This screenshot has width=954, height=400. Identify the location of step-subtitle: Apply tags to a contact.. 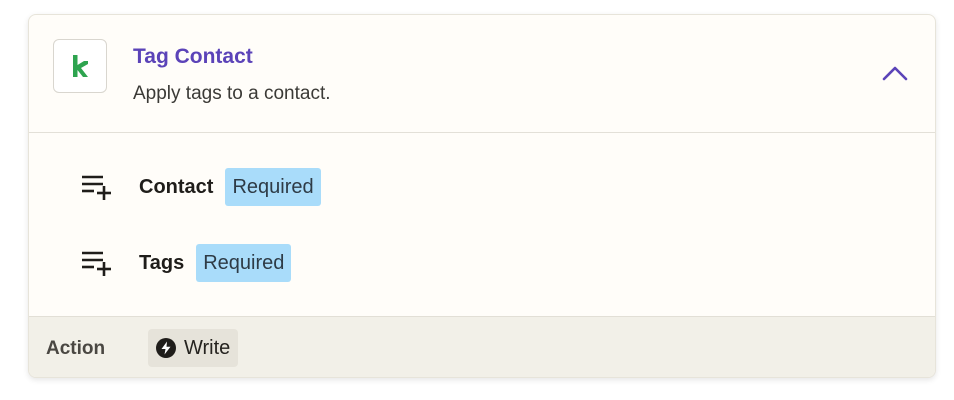
(232, 93).